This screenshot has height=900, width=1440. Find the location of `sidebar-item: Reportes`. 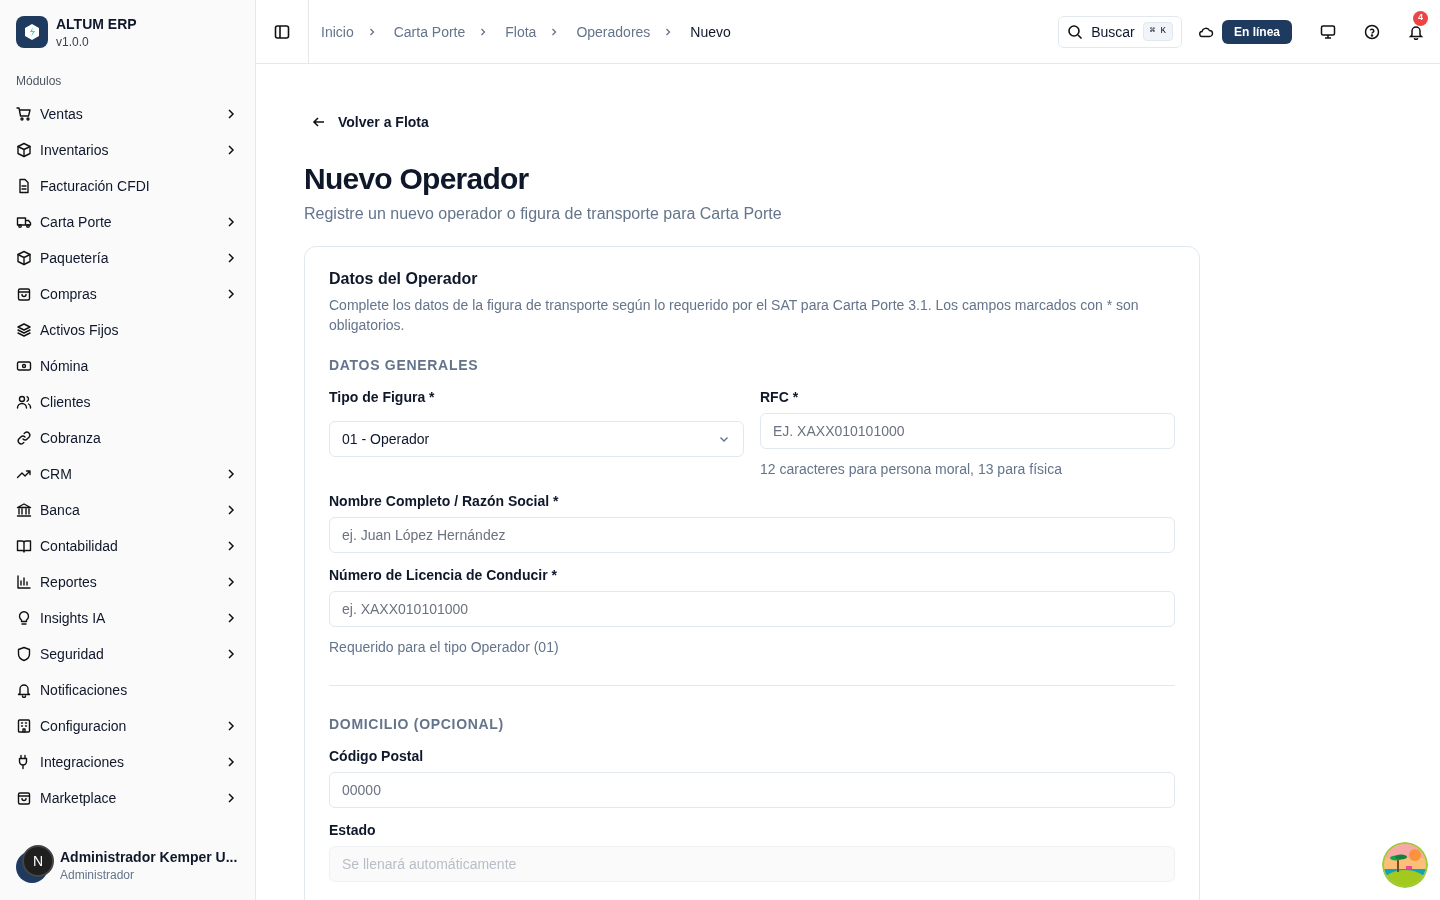

sidebar-item: Reportes is located at coordinates (127, 582).